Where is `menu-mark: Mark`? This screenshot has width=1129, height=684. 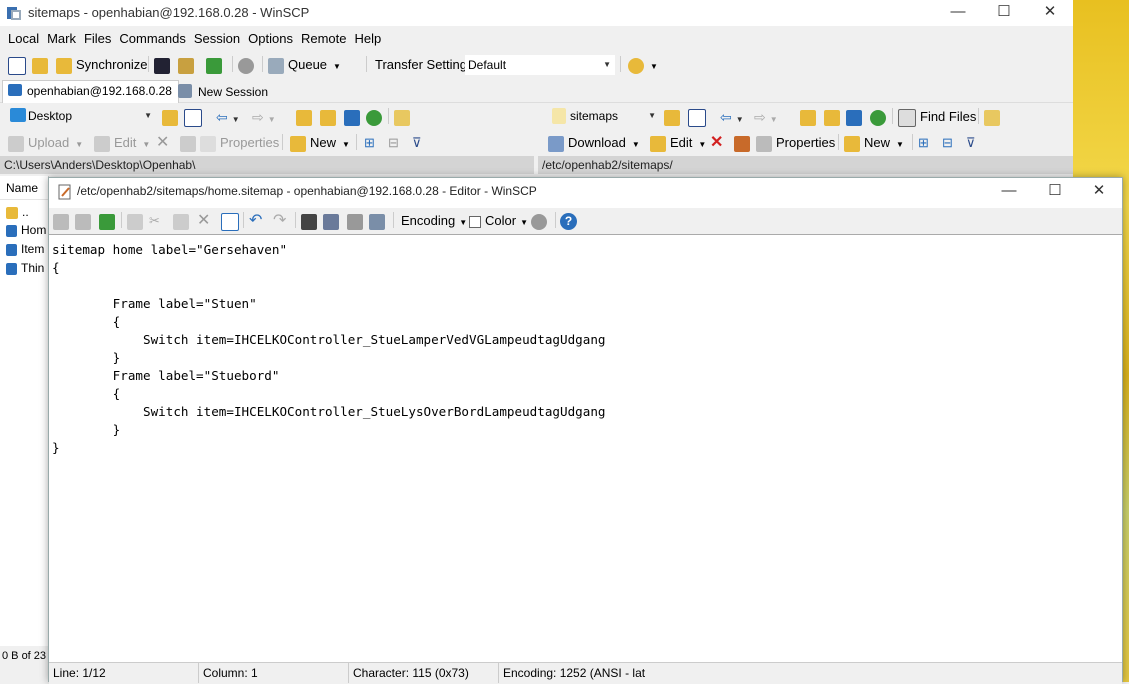 menu-mark: Mark is located at coordinates (61, 38).